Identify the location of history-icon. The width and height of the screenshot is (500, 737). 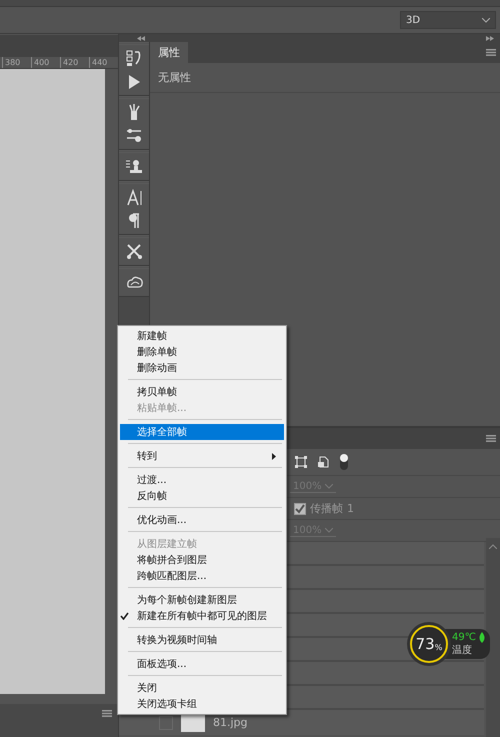
(134, 58).